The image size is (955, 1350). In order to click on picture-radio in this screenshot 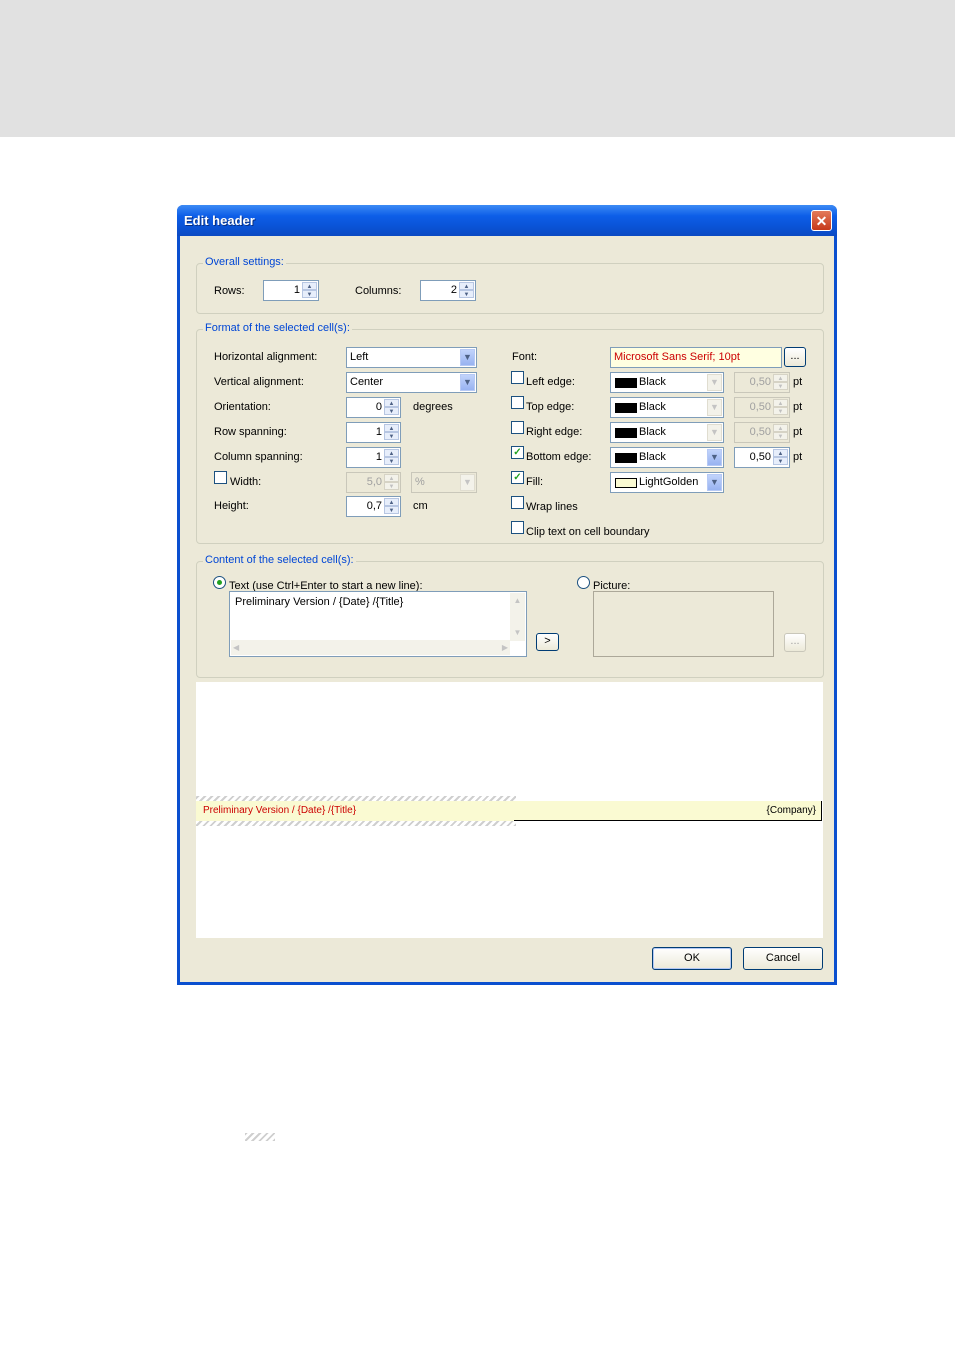, I will do `click(583, 582)`.